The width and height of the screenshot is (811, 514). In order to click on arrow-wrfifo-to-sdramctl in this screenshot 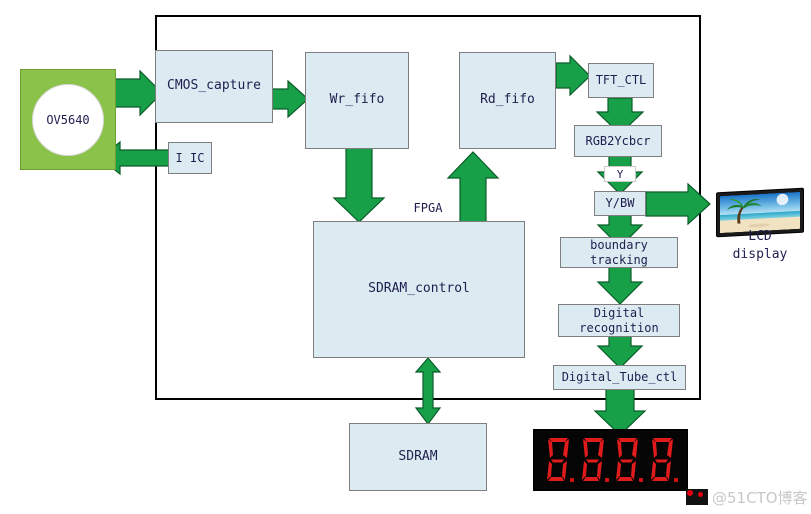, I will do `click(359, 181)`.